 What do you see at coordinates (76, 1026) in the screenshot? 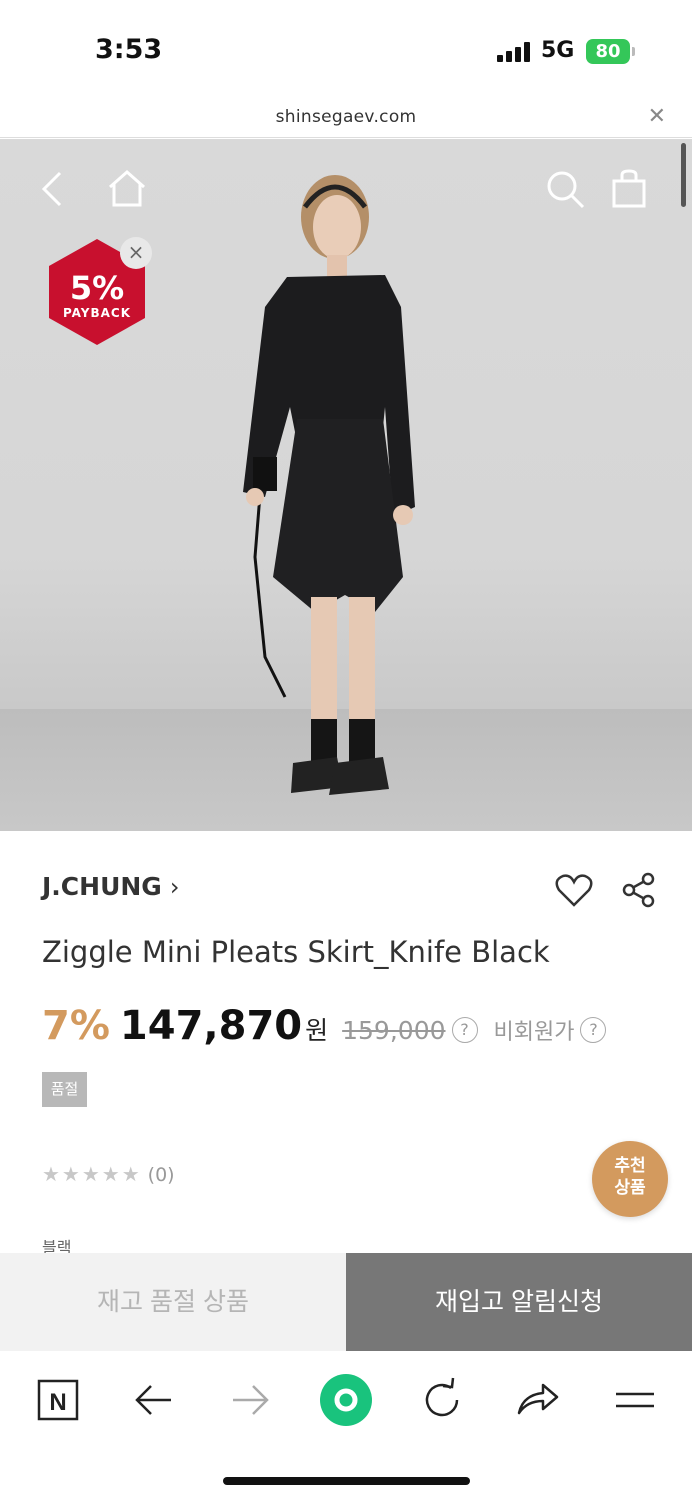
I see `discount-rate: 7%` at bounding box center [76, 1026].